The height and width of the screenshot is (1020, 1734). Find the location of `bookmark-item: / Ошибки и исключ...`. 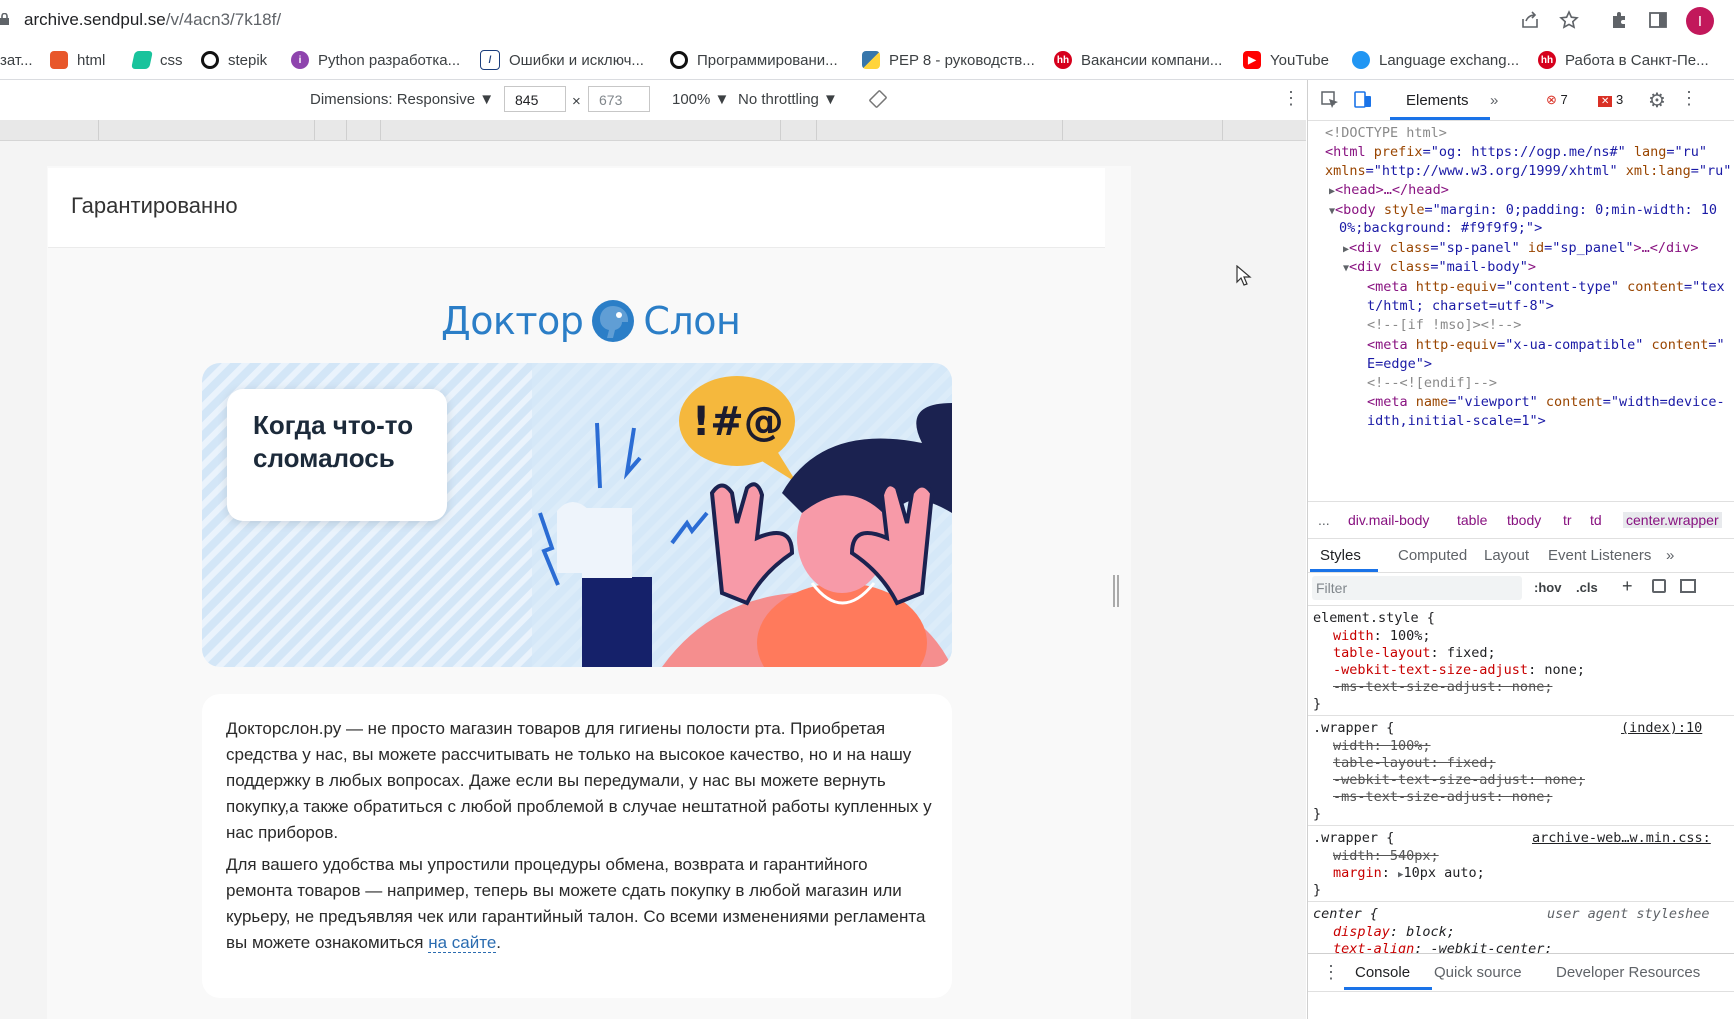

bookmark-item: / Ошибки и исключ... is located at coordinates (562, 60).